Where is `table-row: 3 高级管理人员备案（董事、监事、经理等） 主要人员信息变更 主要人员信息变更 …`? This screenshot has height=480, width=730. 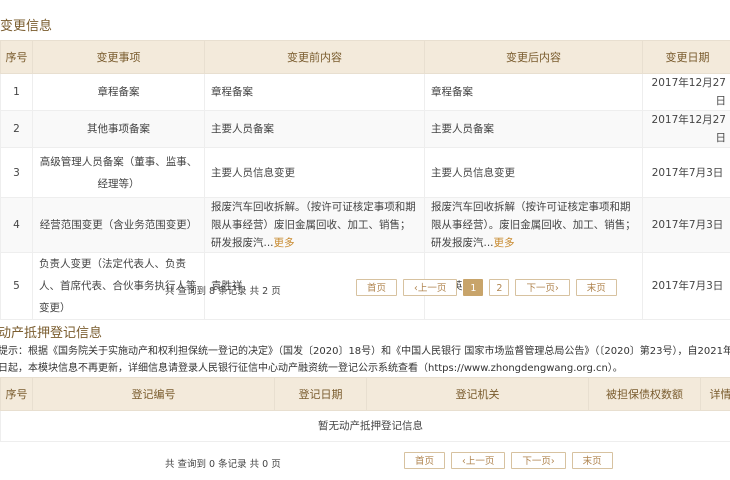
table-row: 3 高级管理人员备案（董事、监事、经理等） 主要人员信息变更 主要人员信息变更 … is located at coordinates (365, 172).